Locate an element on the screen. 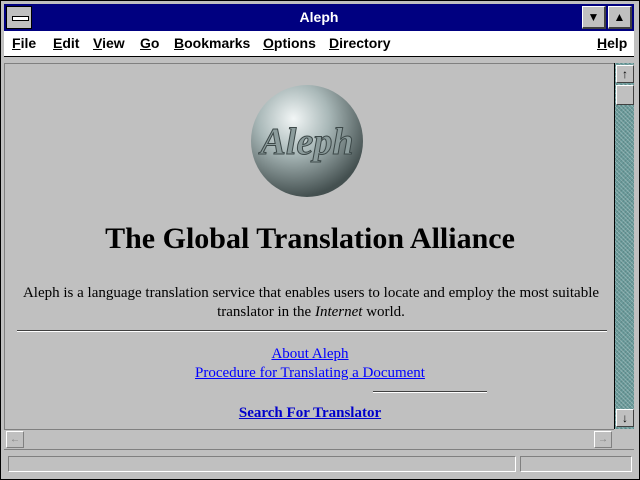  minimize-button: ▼ is located at coordinates (594, 17).